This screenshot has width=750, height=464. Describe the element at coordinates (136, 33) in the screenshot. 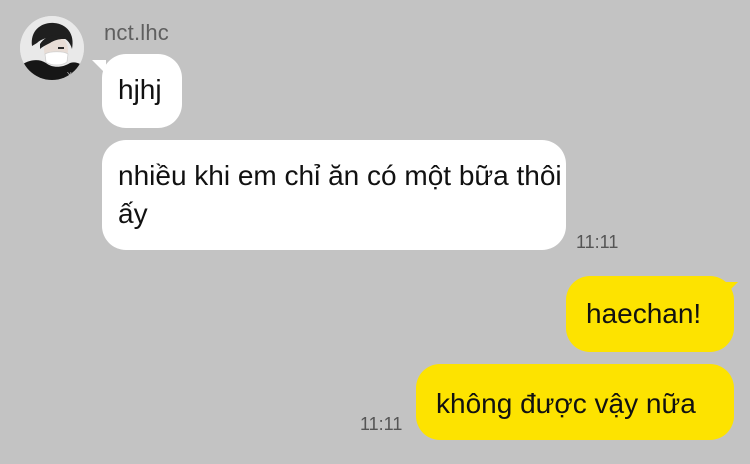

I see `sender-name: nct.lhc` at that location.